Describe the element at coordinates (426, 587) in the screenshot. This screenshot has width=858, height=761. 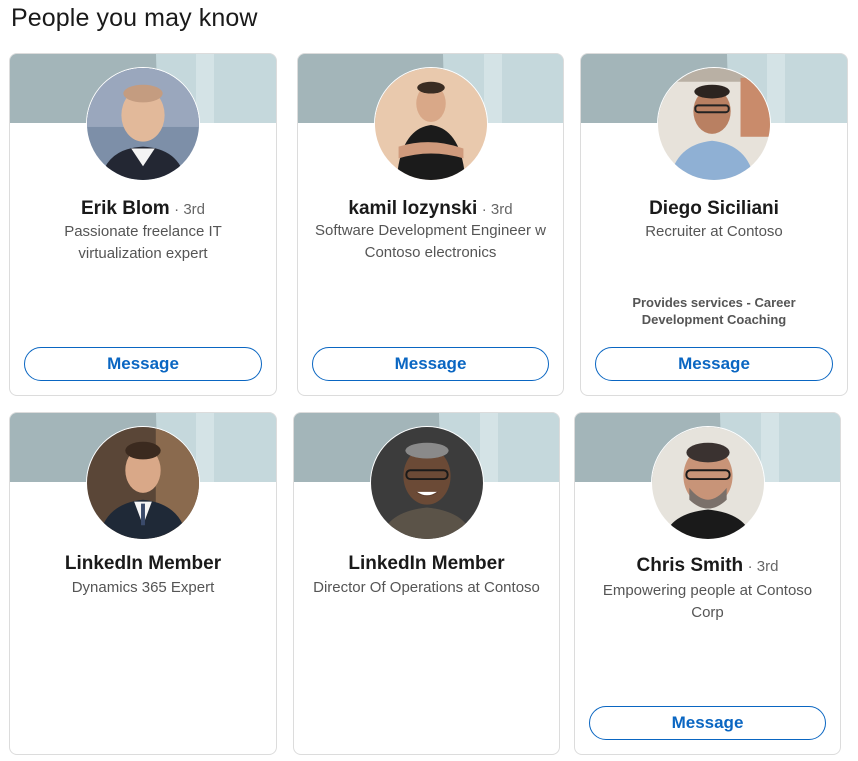
I see `person-headline: Director Of Operations at Contoso` at that location.